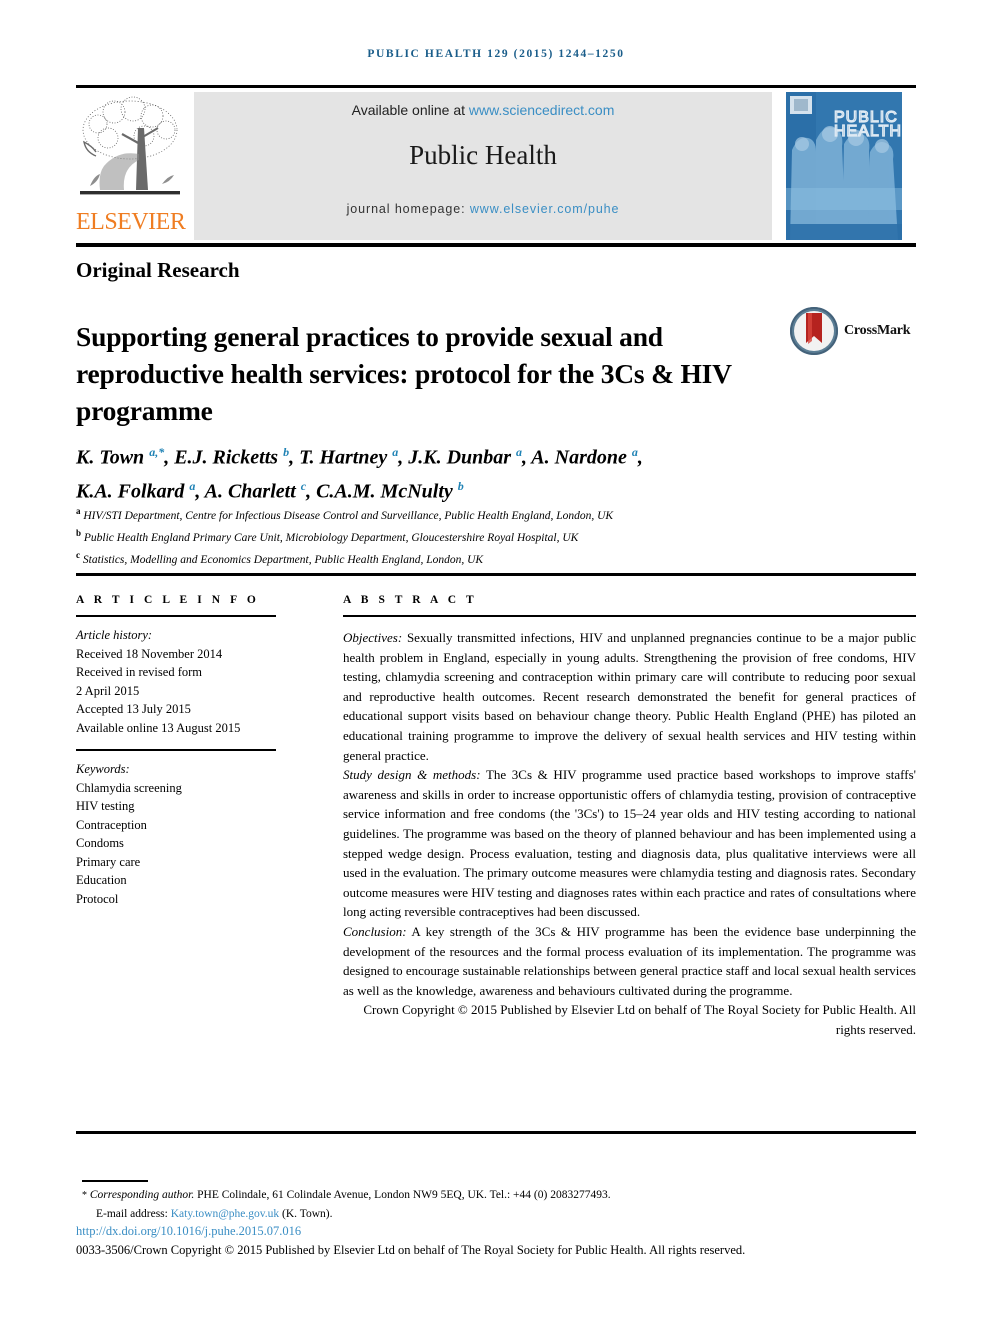  Describe the element at coordinates (142, 1195) in the screenshot. I see `corresponding-author-label: Corresponding author.` at that location.